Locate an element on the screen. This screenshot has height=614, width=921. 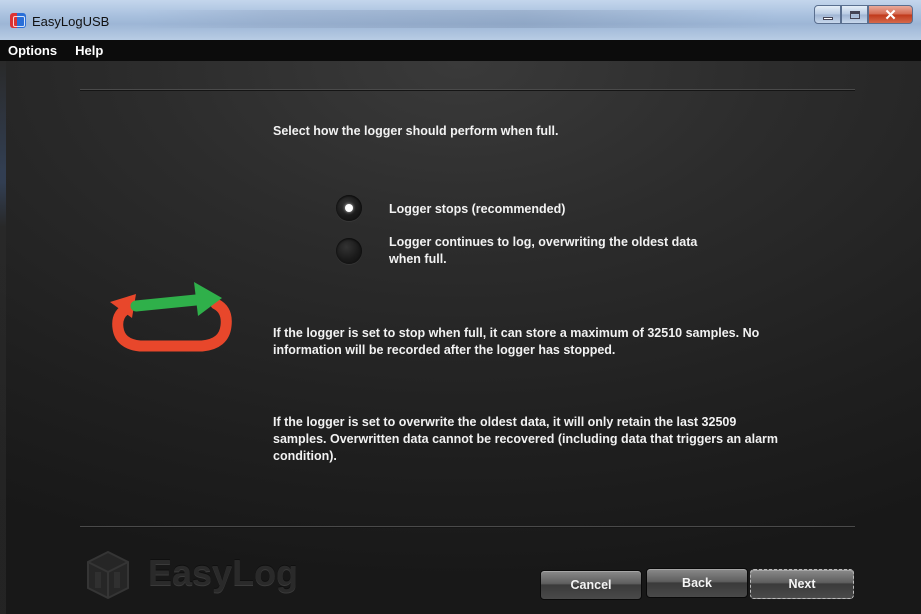
back-button: Back is located at coordinates (697, 583).